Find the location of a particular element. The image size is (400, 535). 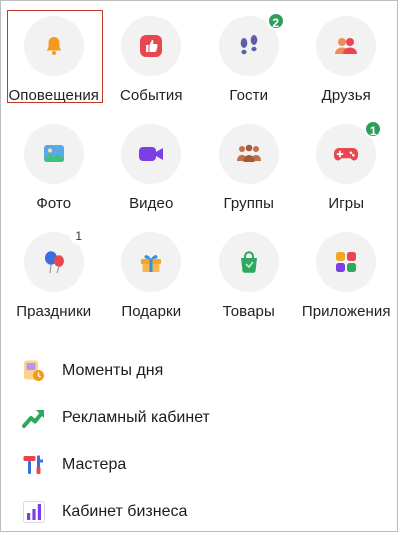

tile-label: Товары is located at coordinates (248, 311).